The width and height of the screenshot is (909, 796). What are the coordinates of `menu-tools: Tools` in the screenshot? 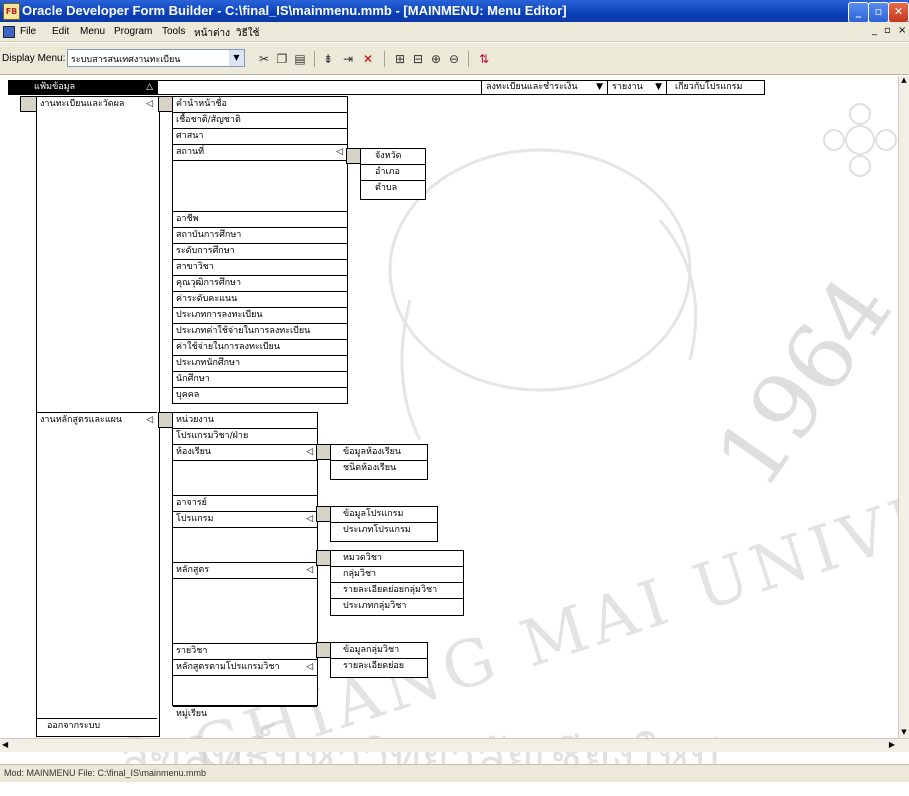 It's located at (173, 31).